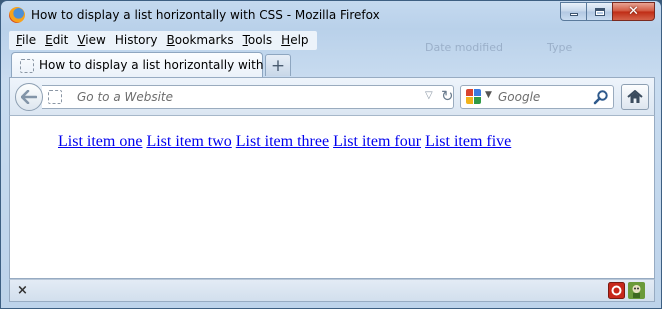 The image size is (662, 309). What do you see at coordinates (616, 290) in the screenshot?
I see `adblock-icon` at bounding box center [616, 290].